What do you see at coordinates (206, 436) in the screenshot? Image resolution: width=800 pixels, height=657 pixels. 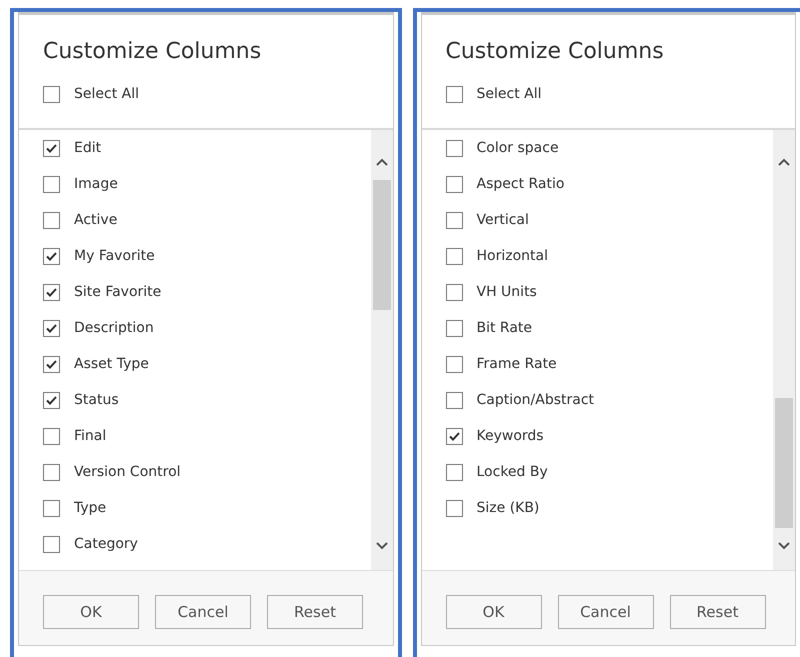 I see `column-checkbox: Final` at bounding box center [206, 436].